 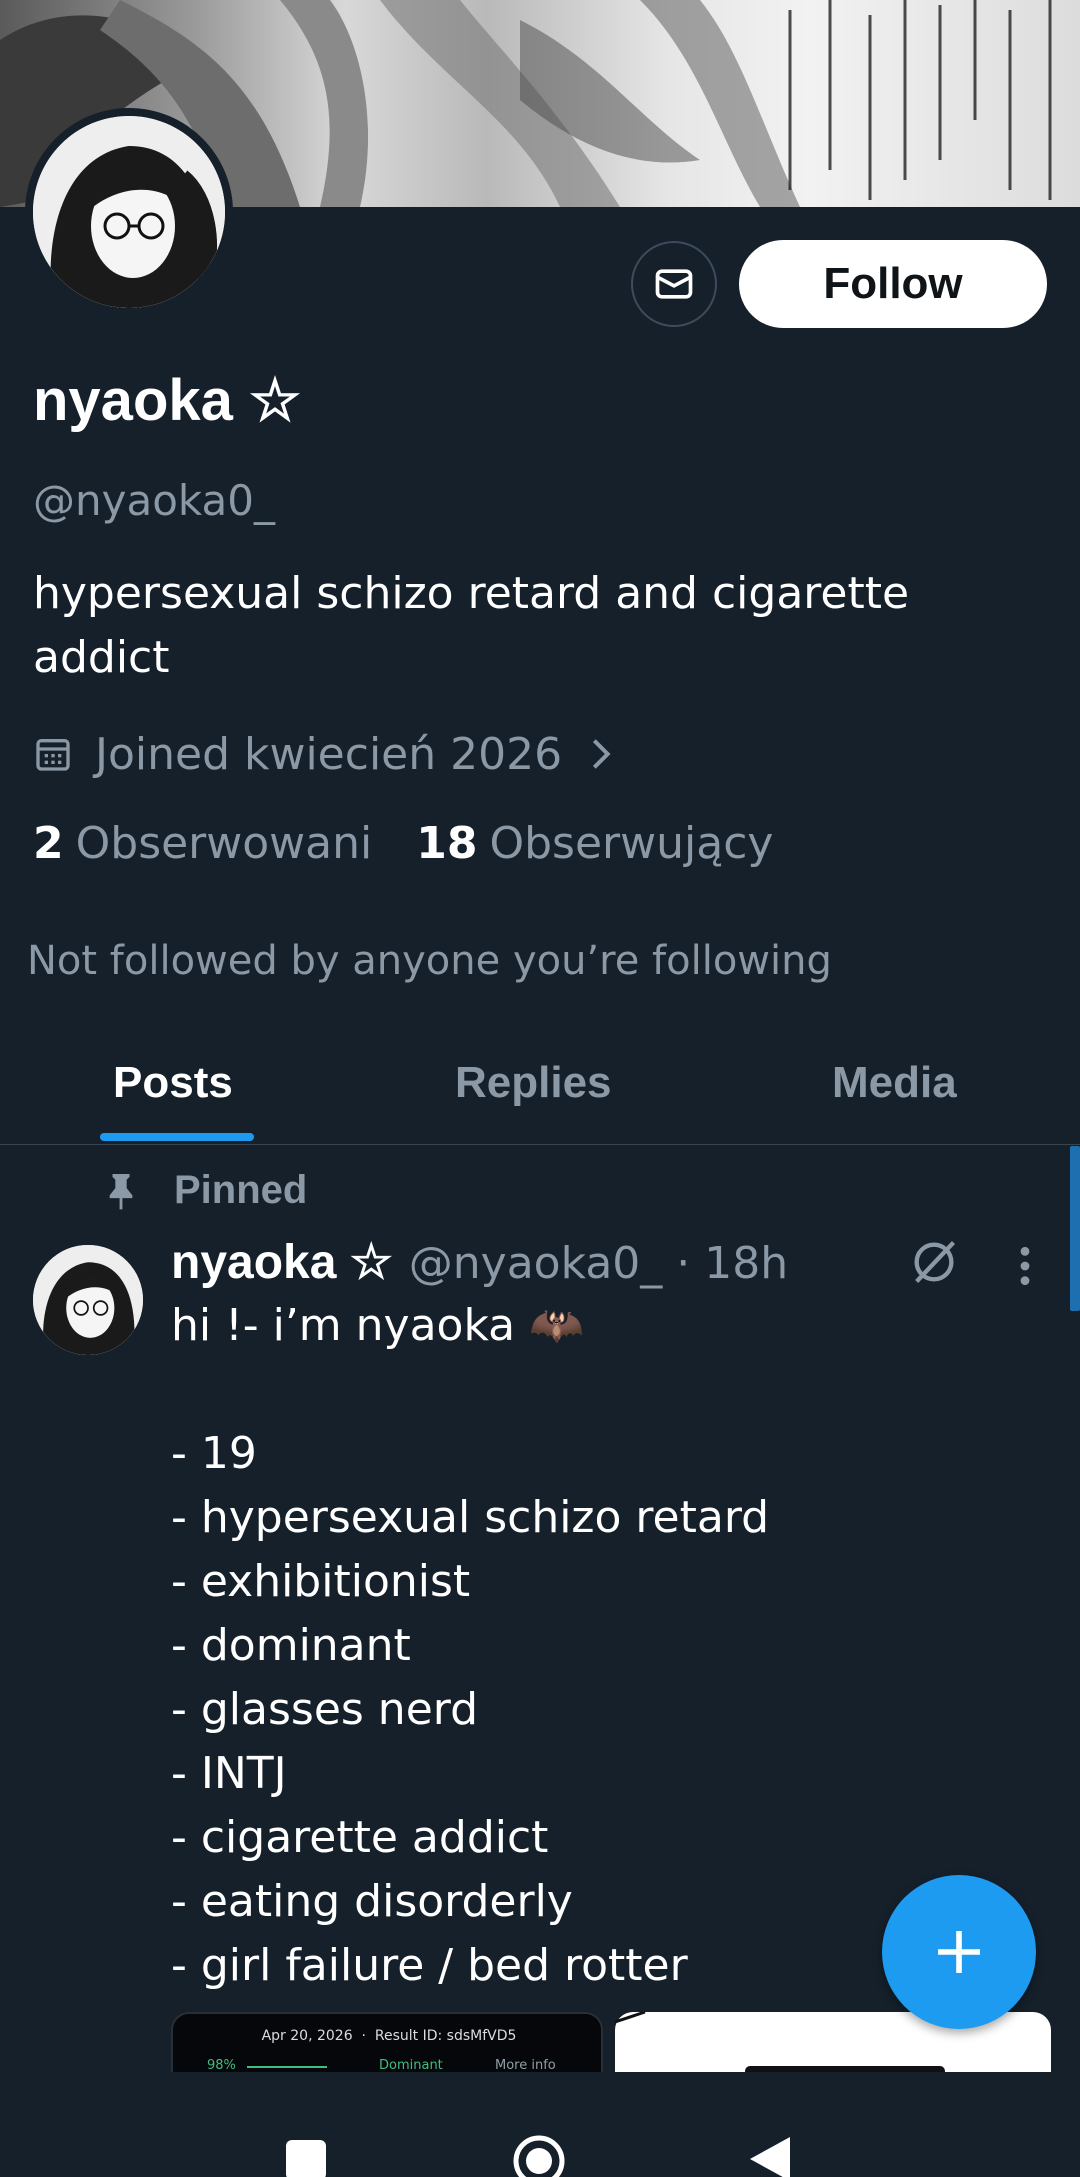 I want to click on media-trait: Dominant, so click(x=411, y=2065).